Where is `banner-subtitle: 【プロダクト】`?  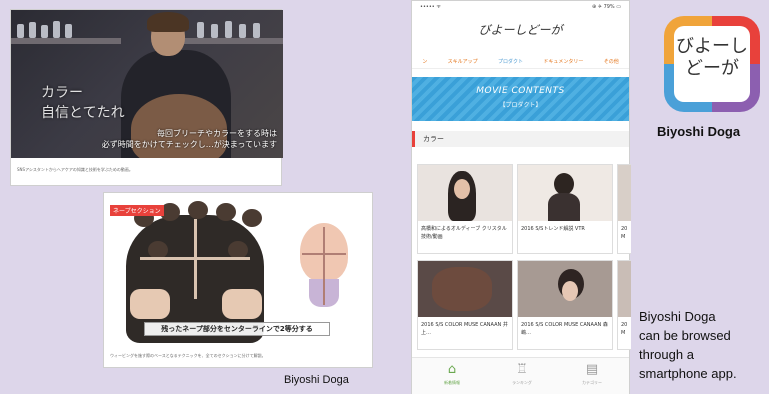
banner-subtitle: 【プロダクト】 is located at coordinates (520, 105).